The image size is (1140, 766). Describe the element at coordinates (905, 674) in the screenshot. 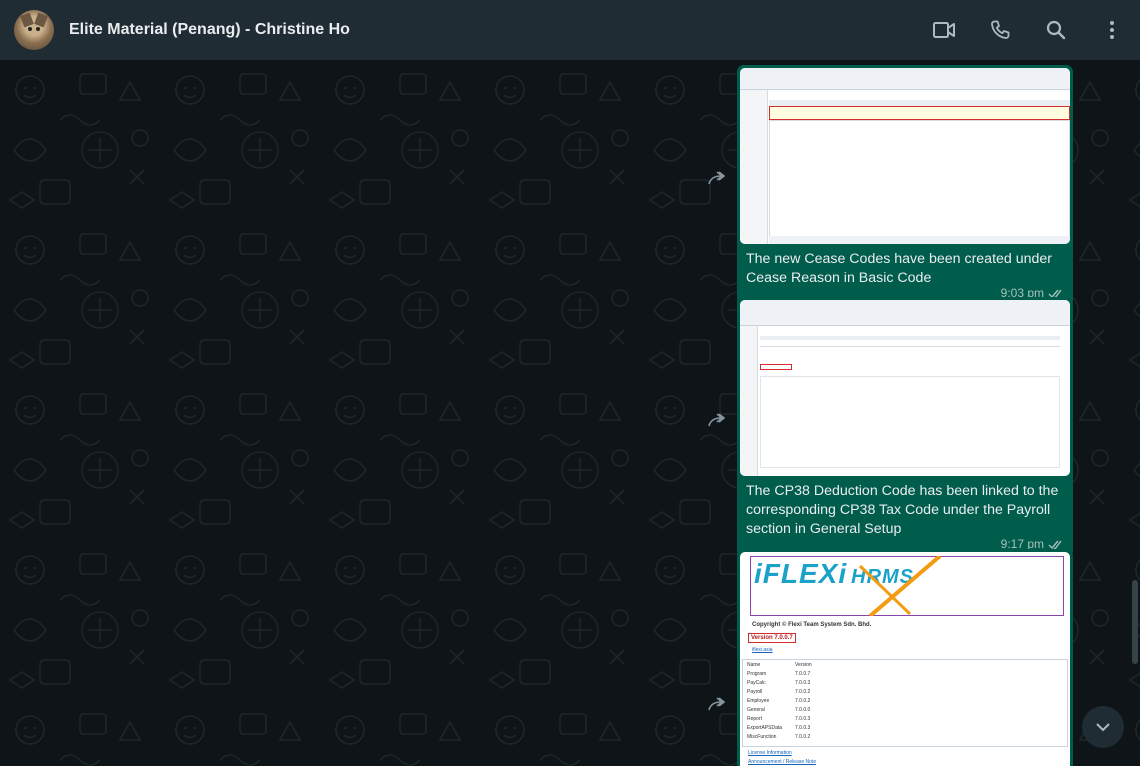

I see `table-row: Program 7.0.0.7` at that location.